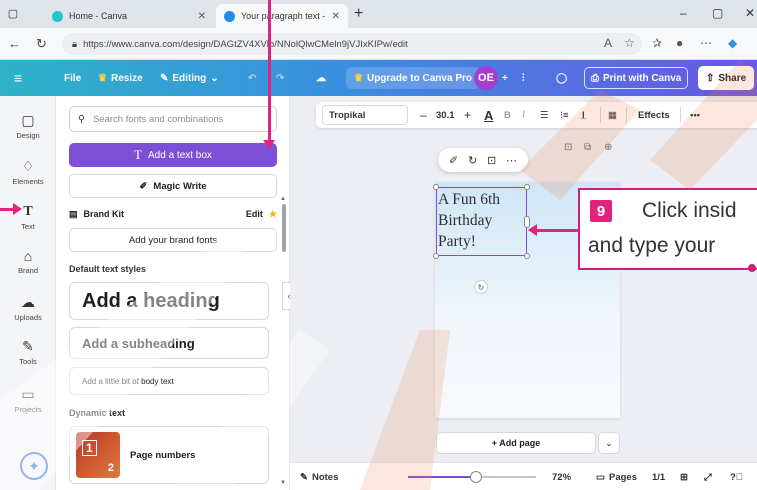 The height and width of the screenshot is (490, 757). What do you see at coordinates (609, 443) in the screenshot?
I see `add-page-dropdown-icon: ⌄` at bounding box center [609, 443].